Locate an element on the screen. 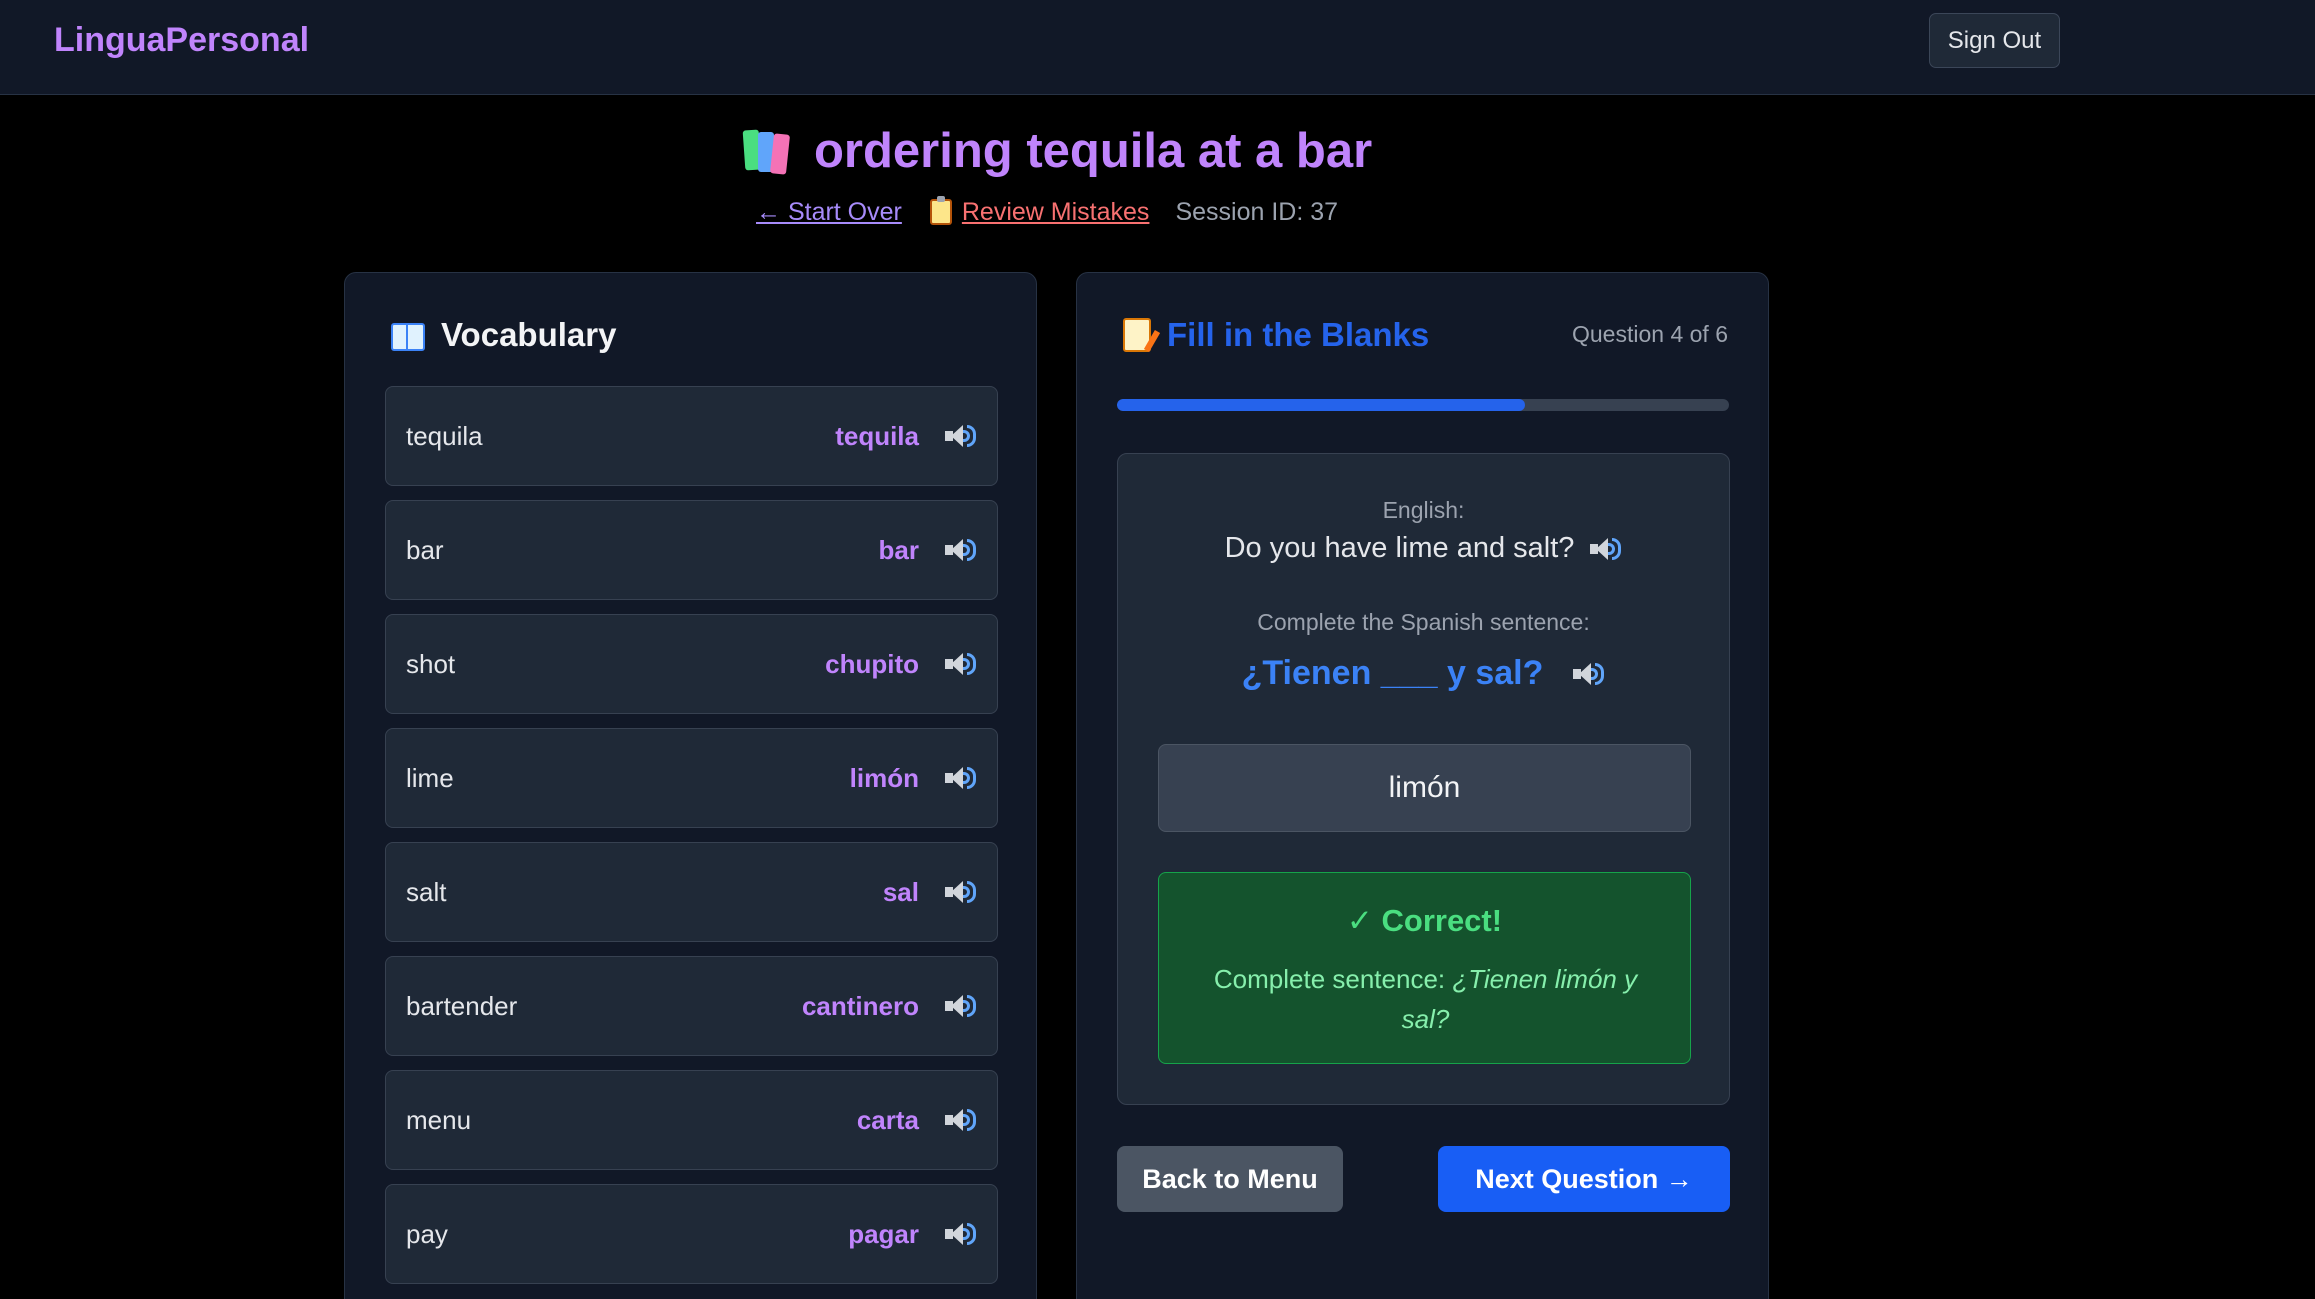  vocab-item: salt sal is located at coordinates (691, 892).